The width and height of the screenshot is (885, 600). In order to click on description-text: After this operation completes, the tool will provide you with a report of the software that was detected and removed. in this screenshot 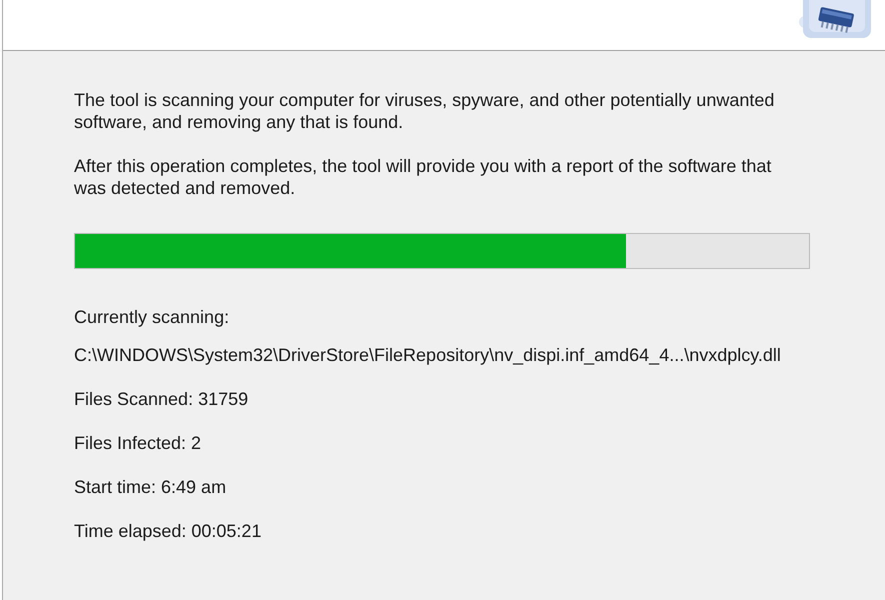, I will do `click(423, 177)`.